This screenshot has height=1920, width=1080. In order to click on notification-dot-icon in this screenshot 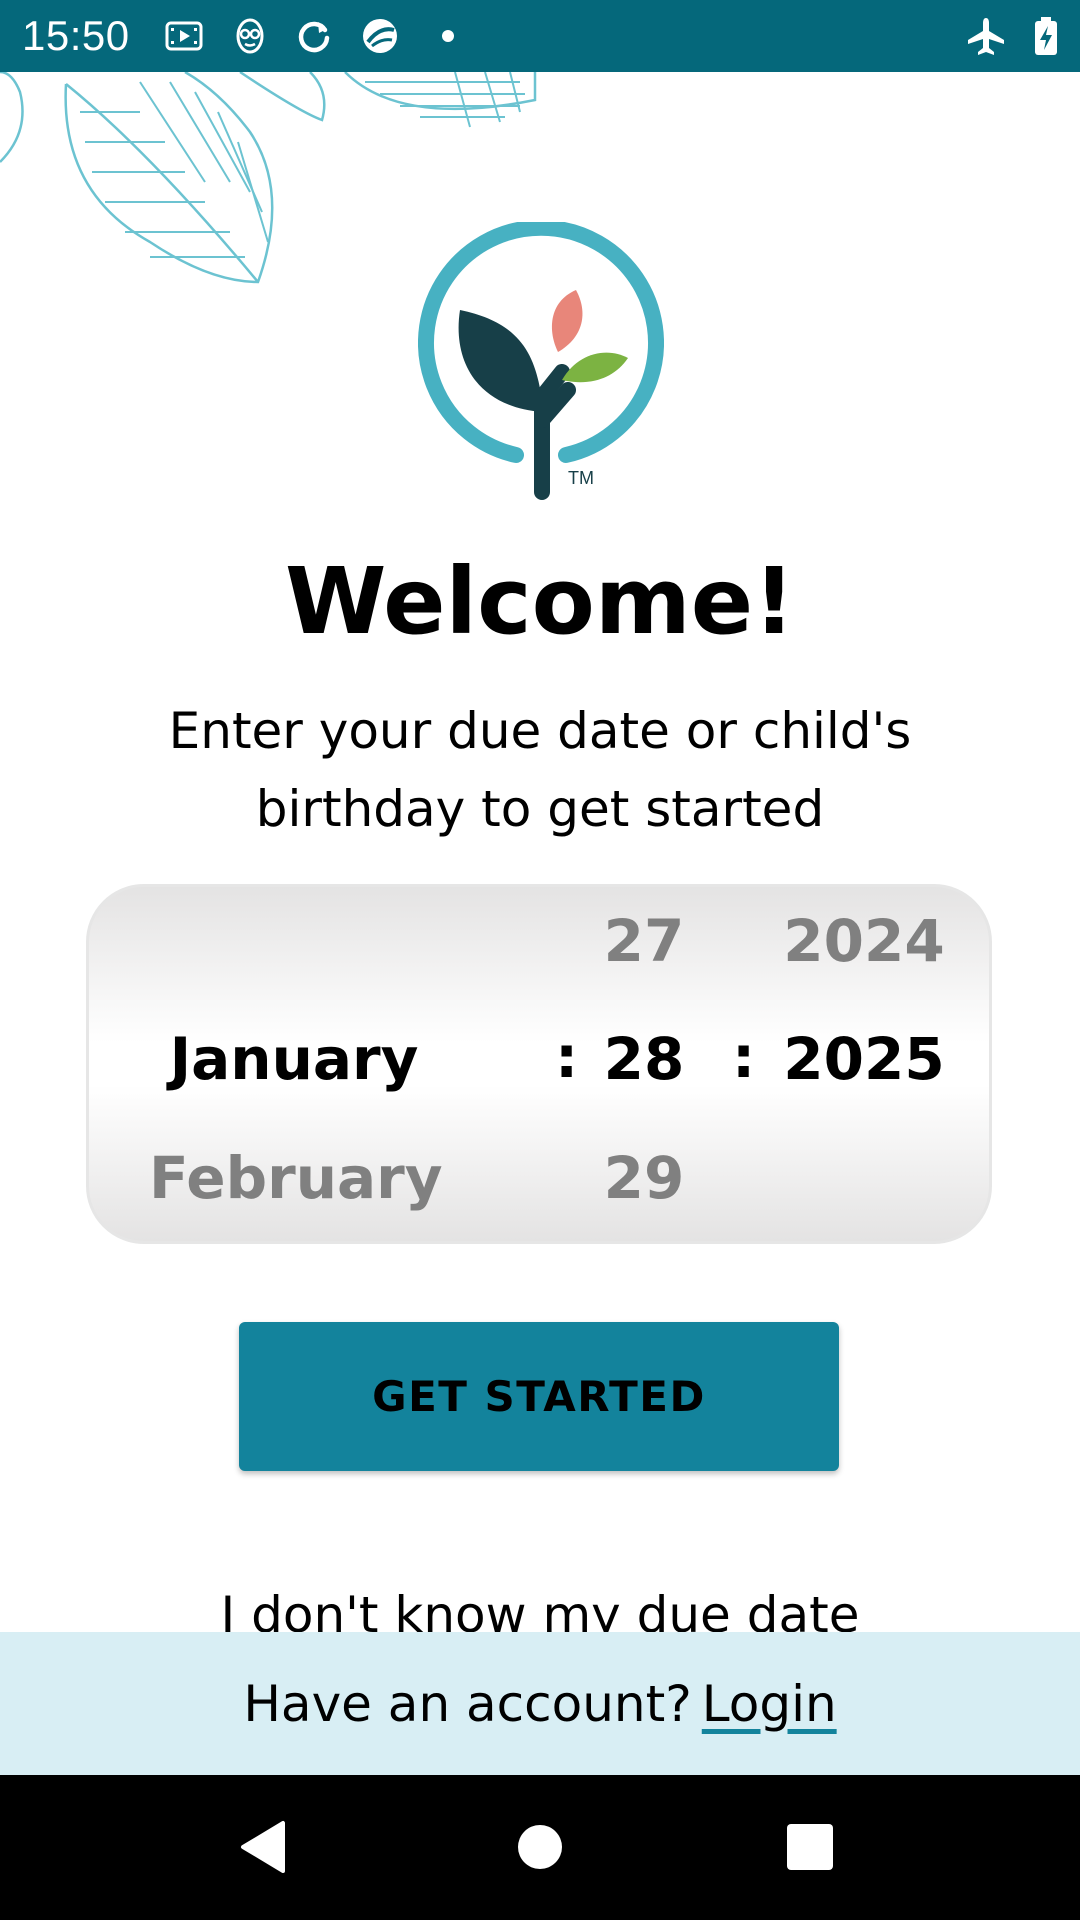, I will do `click(448, 36)`.